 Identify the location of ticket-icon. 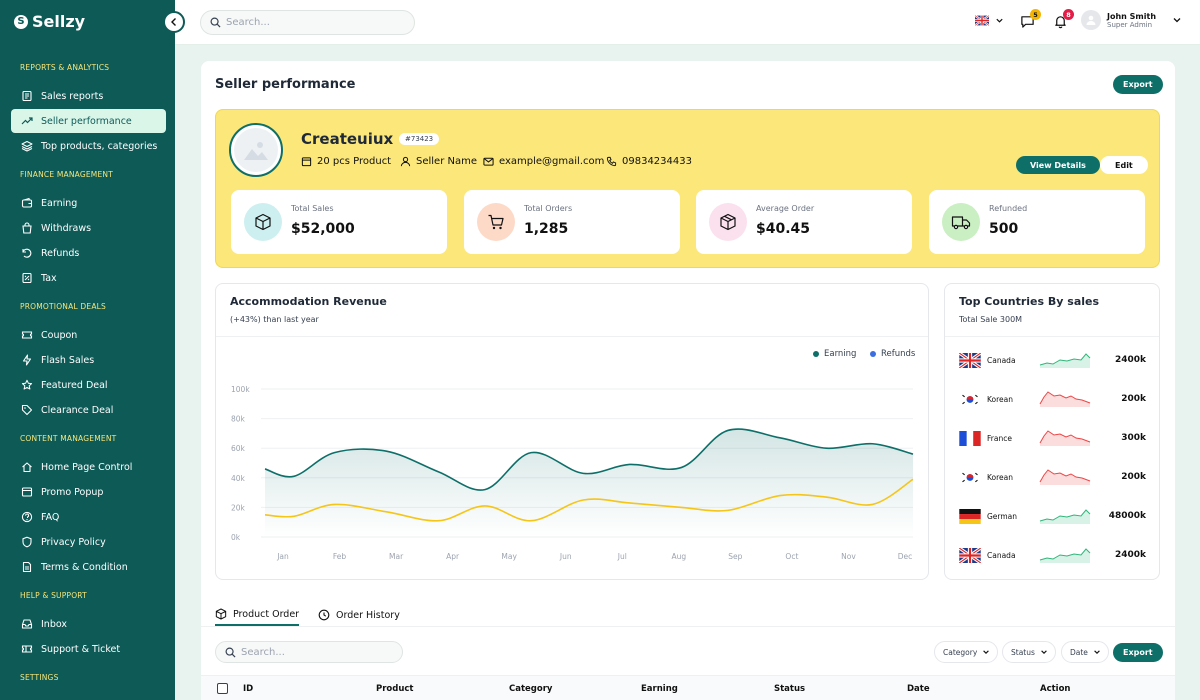
(27, 649).